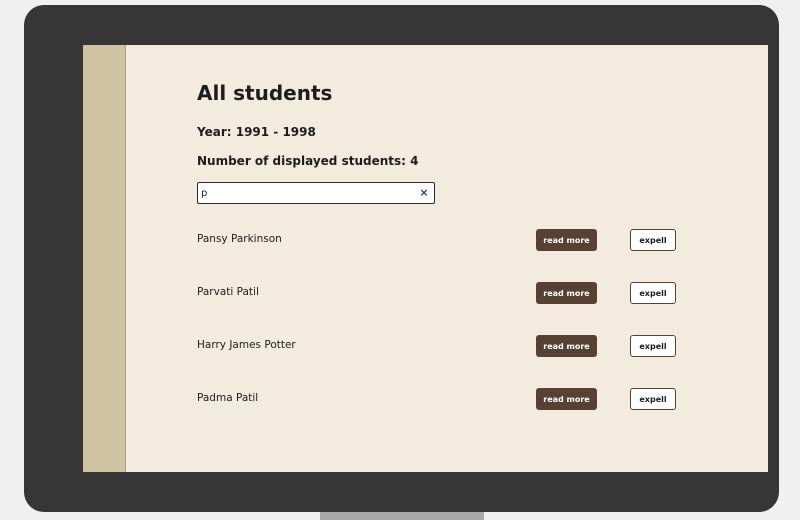  I want to click on student-row: Parvati Patil read more expell, so click(457, 308).